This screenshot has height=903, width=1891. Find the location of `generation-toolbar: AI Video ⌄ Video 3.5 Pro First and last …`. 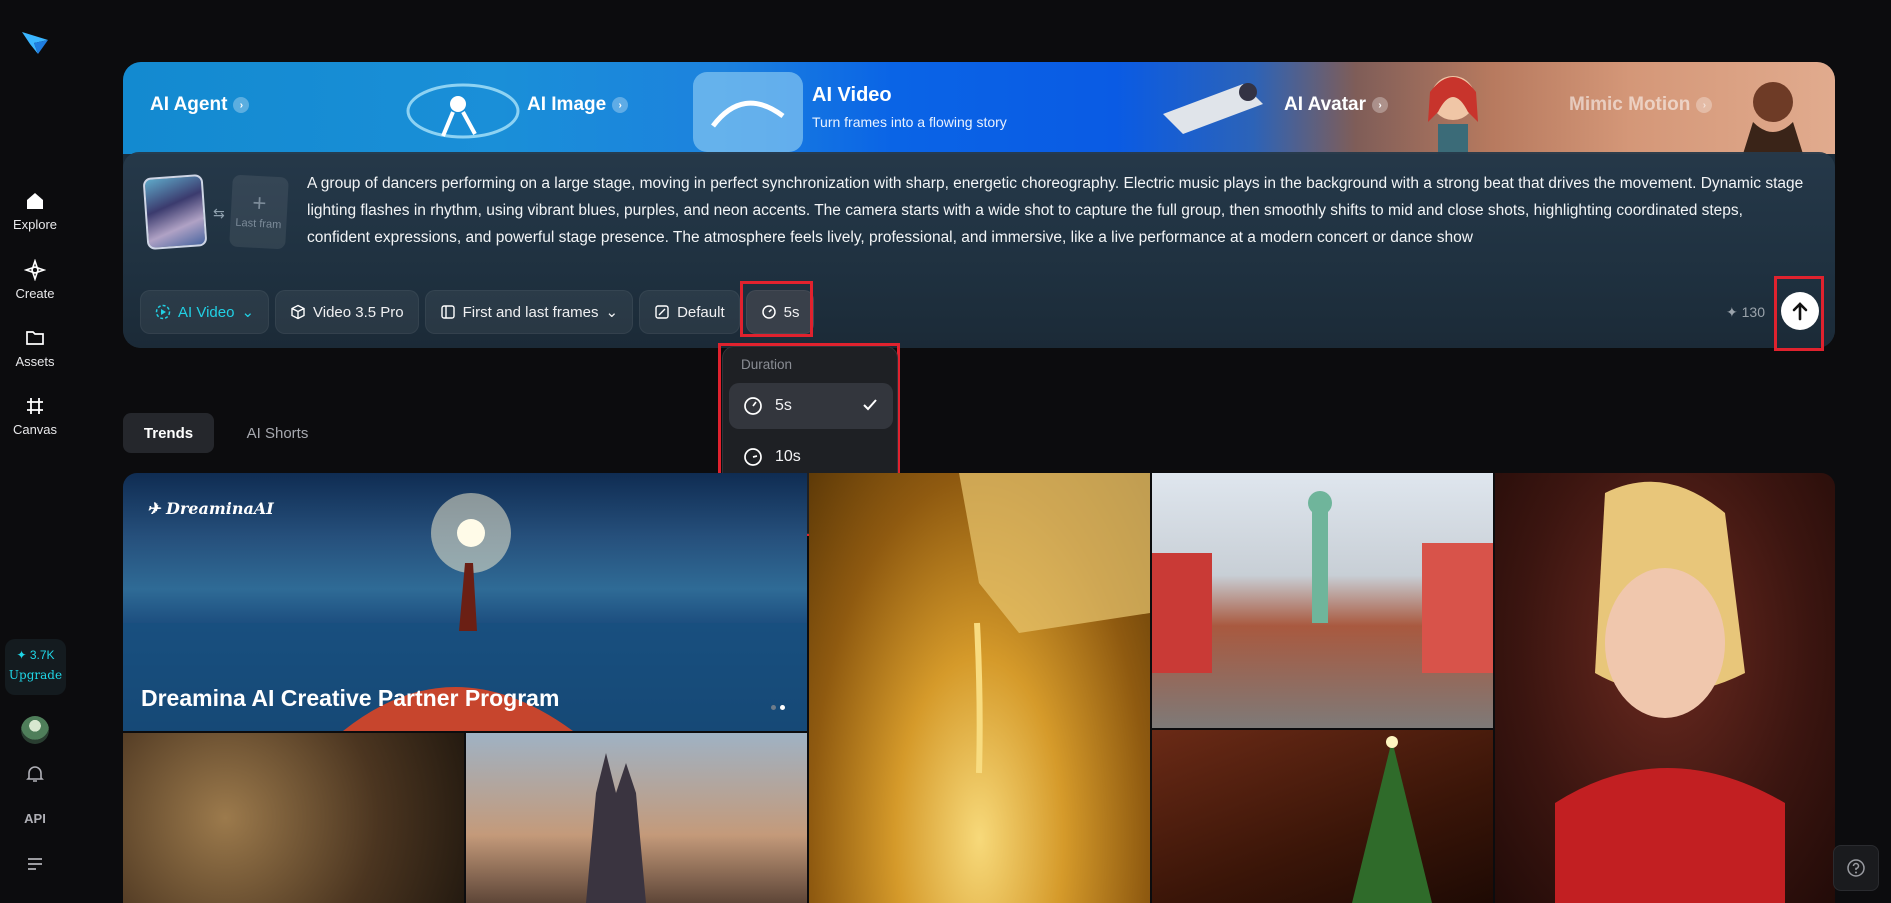

generation-toolbar: AI Video ⌄ Video 3.5 Pro First and last … is located at coordinates (477, 312).